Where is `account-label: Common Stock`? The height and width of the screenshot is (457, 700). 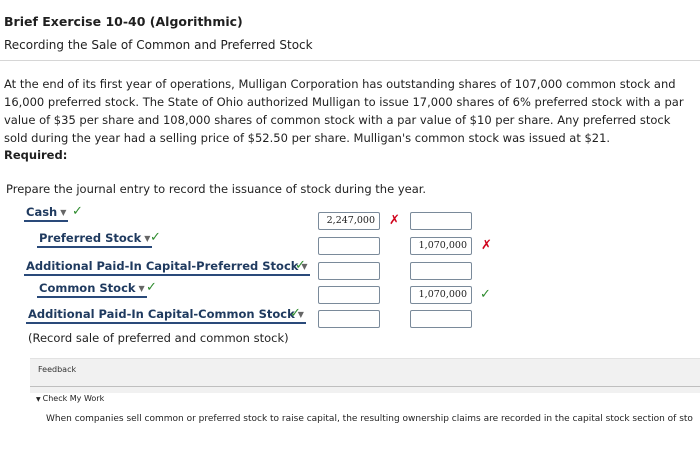
account-label: Common Stock is located at coordinates (87, 288).